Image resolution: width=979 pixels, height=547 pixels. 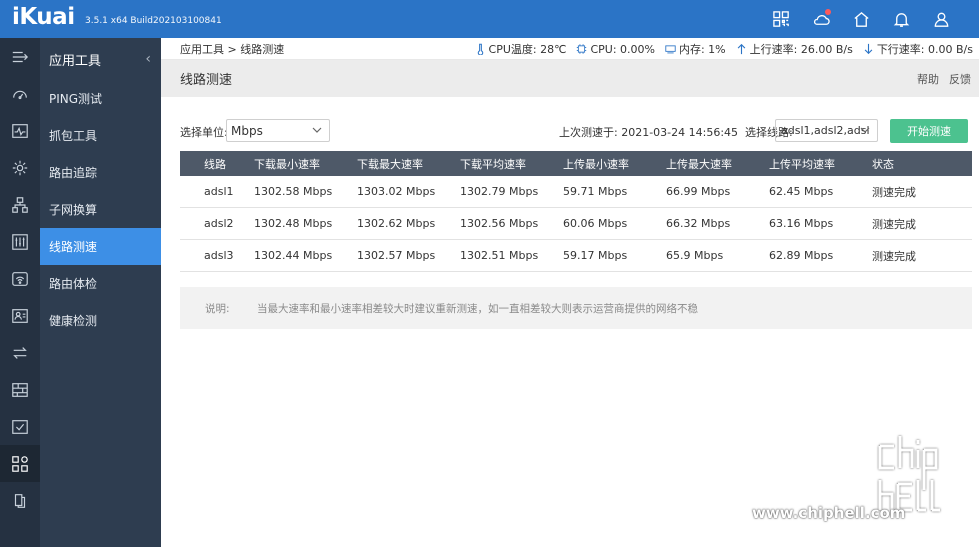 What do you see at coordinates (217, 164) in the screenshot?
I see `column-header: 线路` at bounding box center [217, 164].